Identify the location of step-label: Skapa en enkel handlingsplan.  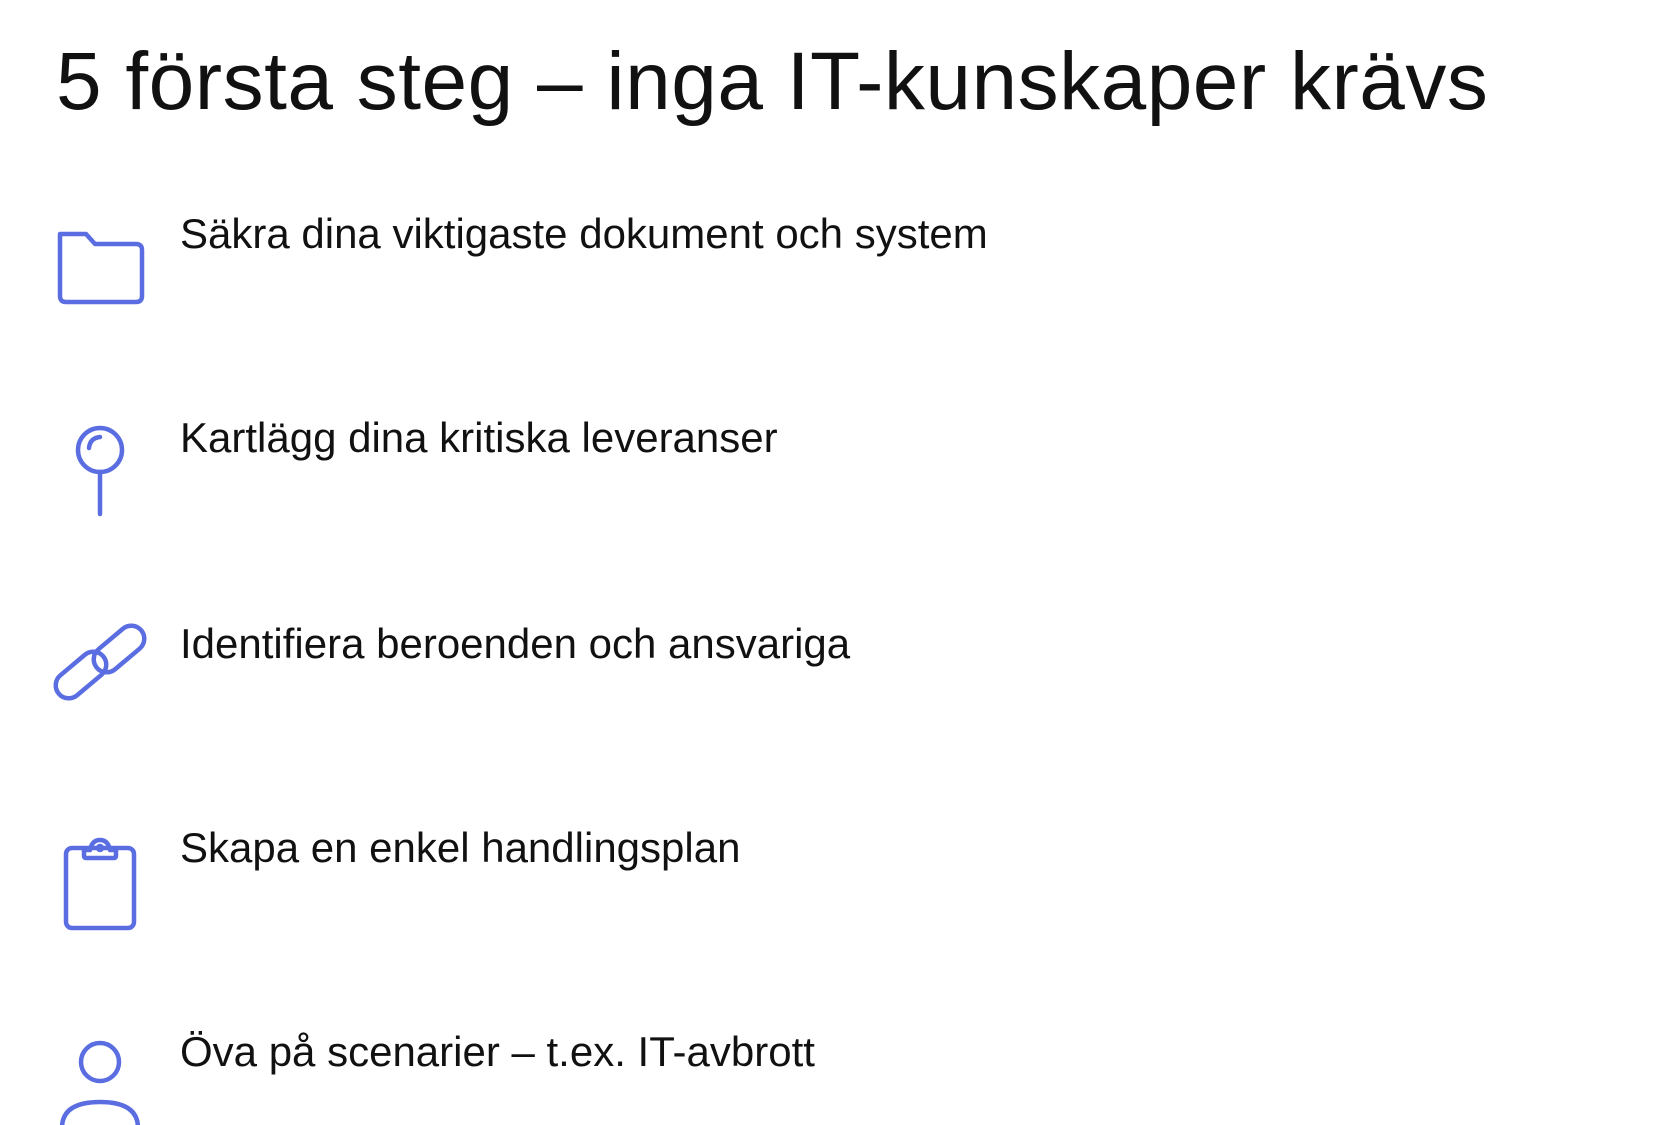
(460, 847).